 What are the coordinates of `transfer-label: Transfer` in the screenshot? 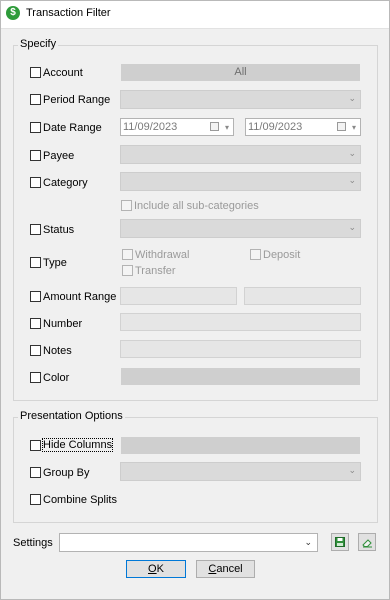 It's located at (155, 271).